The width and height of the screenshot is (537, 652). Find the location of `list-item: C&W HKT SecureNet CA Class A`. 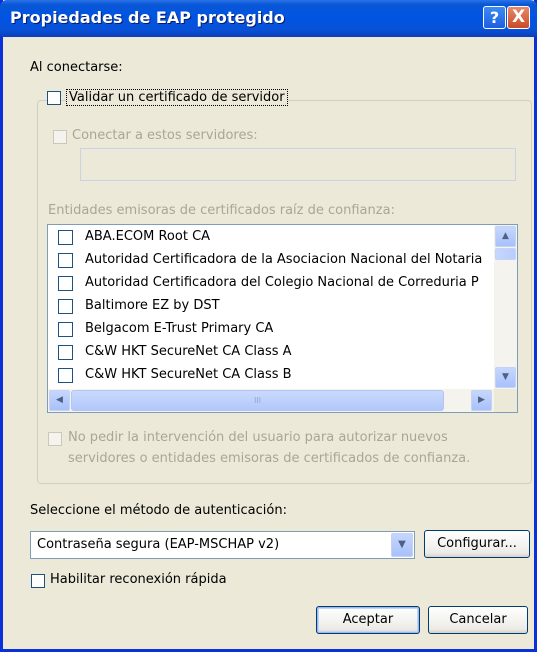

list-item: C&W HKT SecureNet CA Class A is located at coordinates (270, 351).